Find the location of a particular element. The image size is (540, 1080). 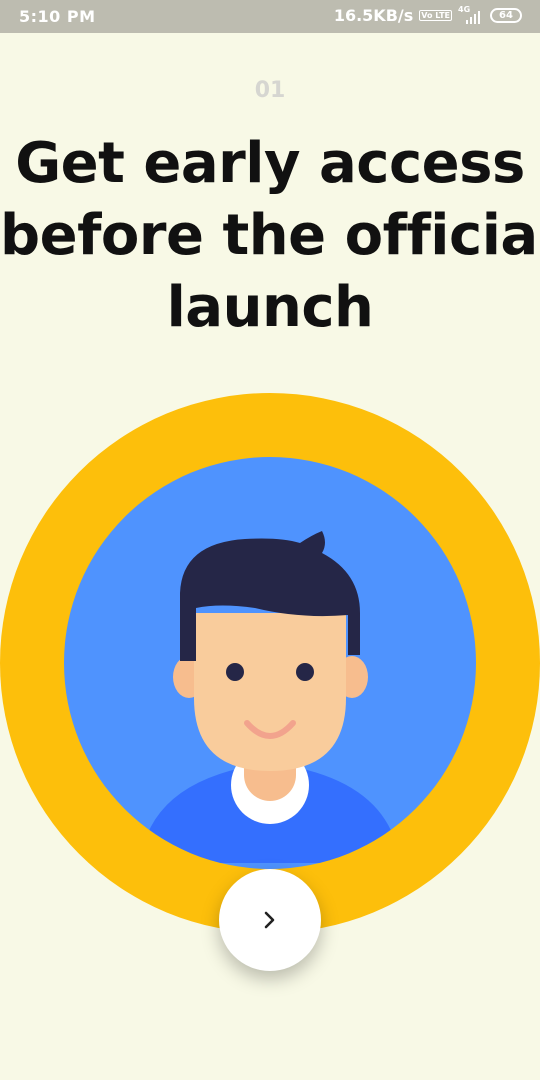

next-button is located at coordinates (270, 920).